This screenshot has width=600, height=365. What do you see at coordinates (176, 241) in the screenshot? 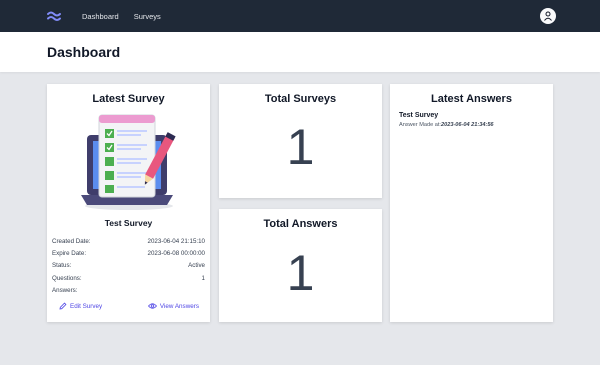
I see `detail-value: 2023-06-04 21:15:10` at bounding box center [176, 241].